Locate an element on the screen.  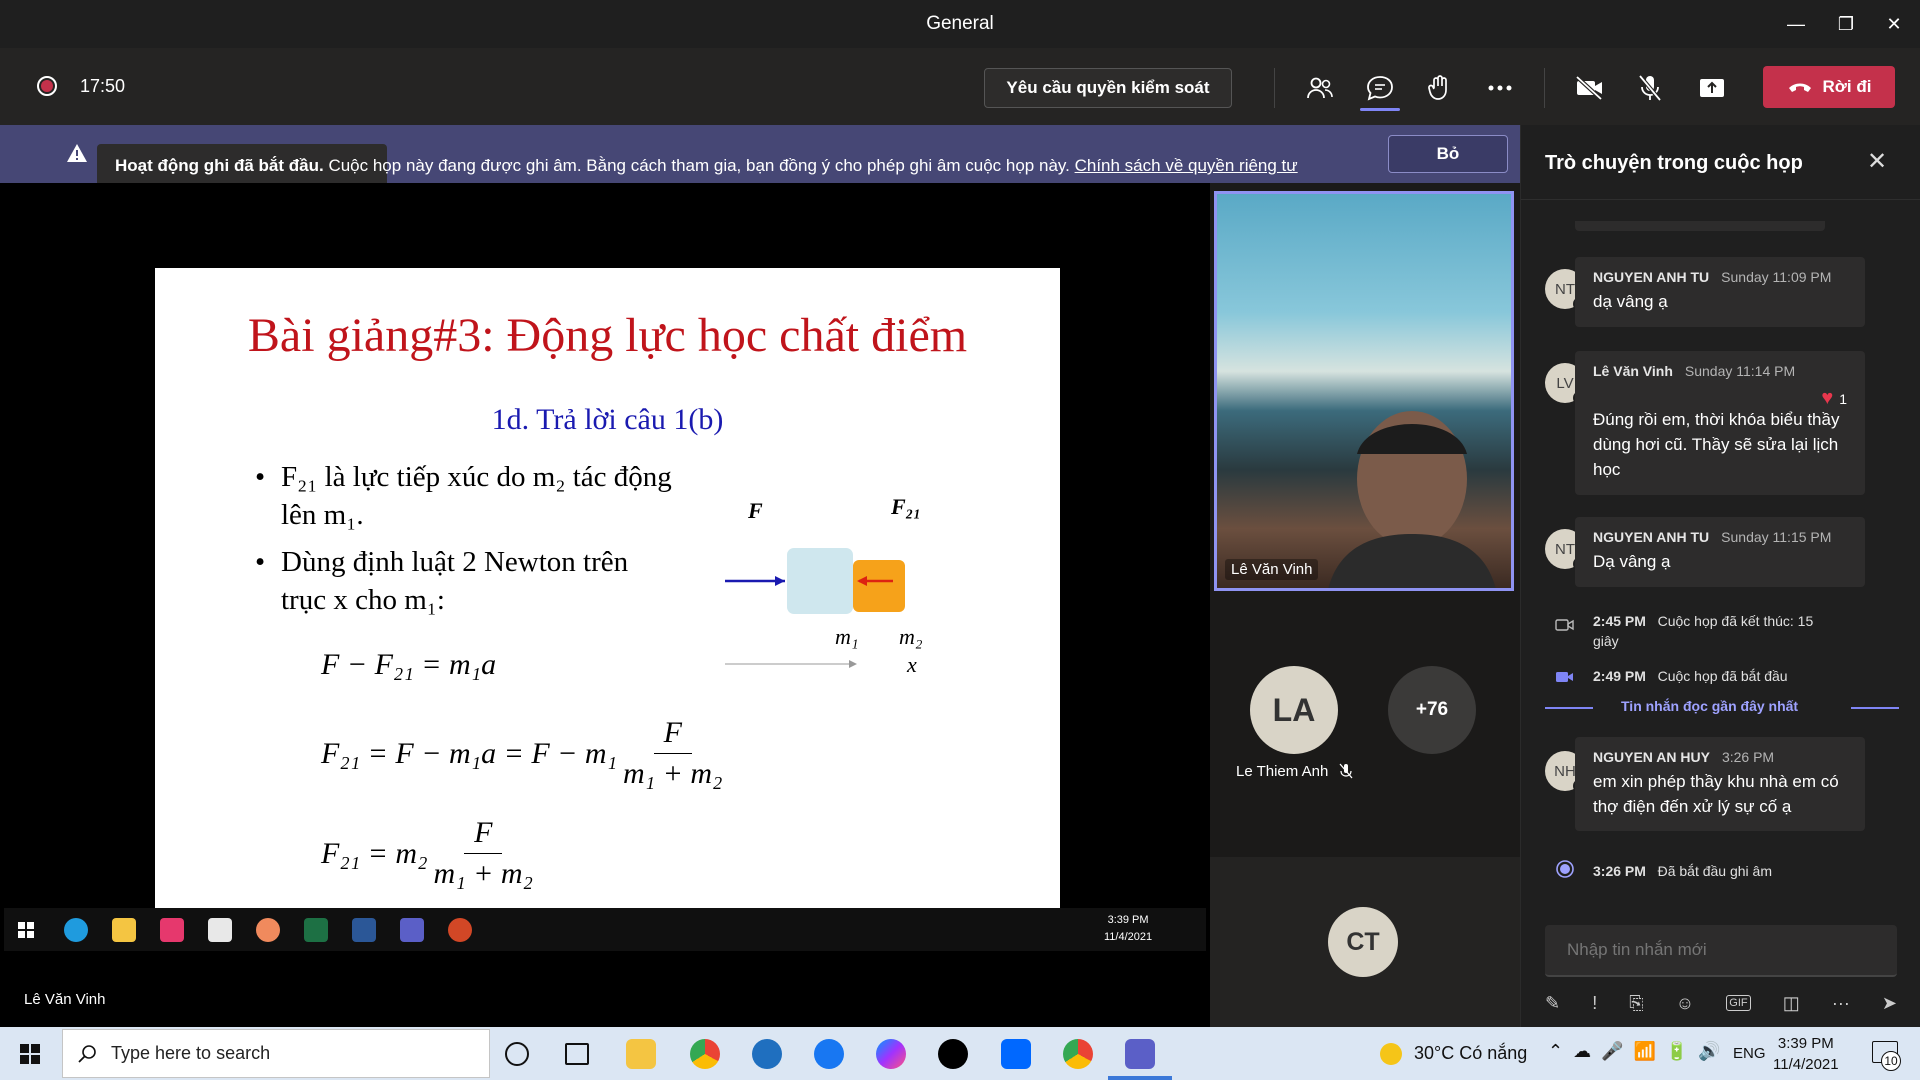
message-text: dạ vâng ạ is located at coordinates (1630, 301).